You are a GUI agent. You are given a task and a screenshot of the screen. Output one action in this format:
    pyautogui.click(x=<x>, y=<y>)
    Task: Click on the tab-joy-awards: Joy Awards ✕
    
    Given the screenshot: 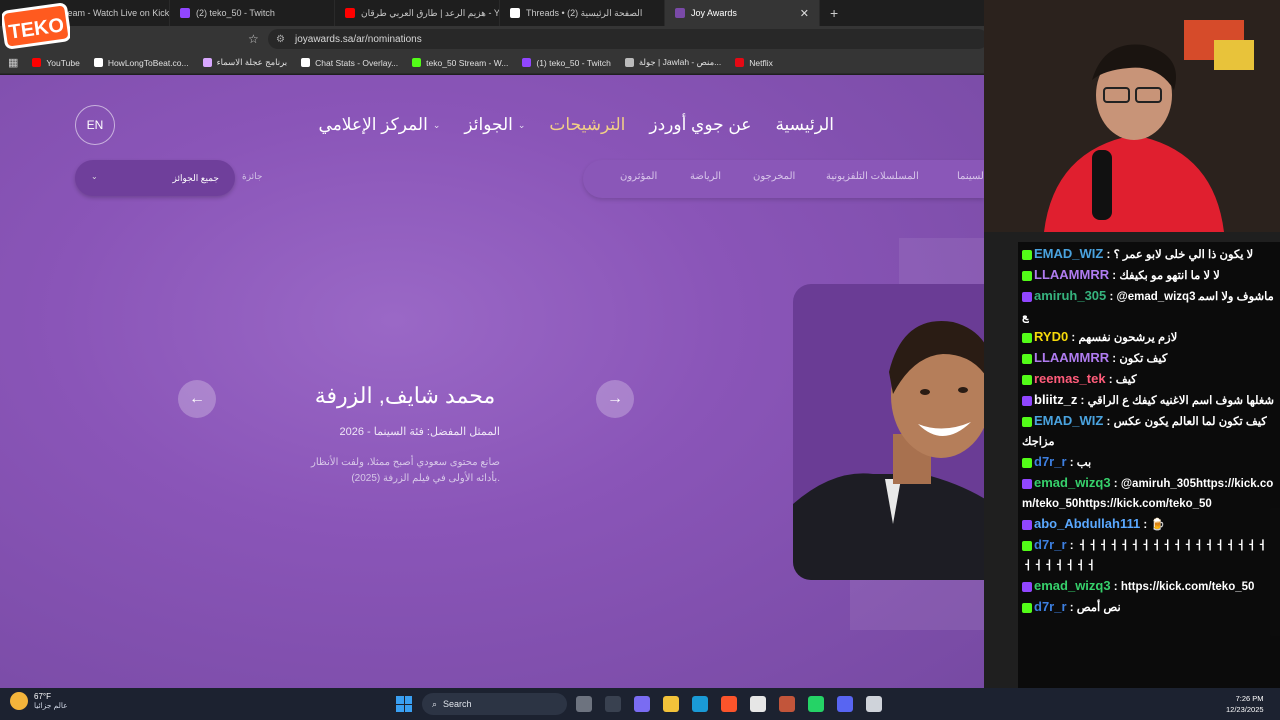 What is the action you would take?
    pyautogui.click(x=742, y=13)
    